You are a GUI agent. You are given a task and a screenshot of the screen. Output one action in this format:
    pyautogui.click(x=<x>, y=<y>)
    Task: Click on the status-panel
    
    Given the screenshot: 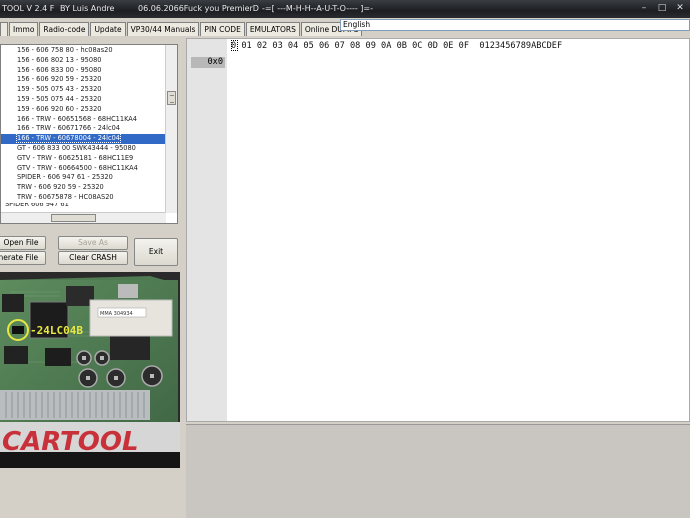 What is the action you would take?
    pyautogui.click(x=438, y=471)
    